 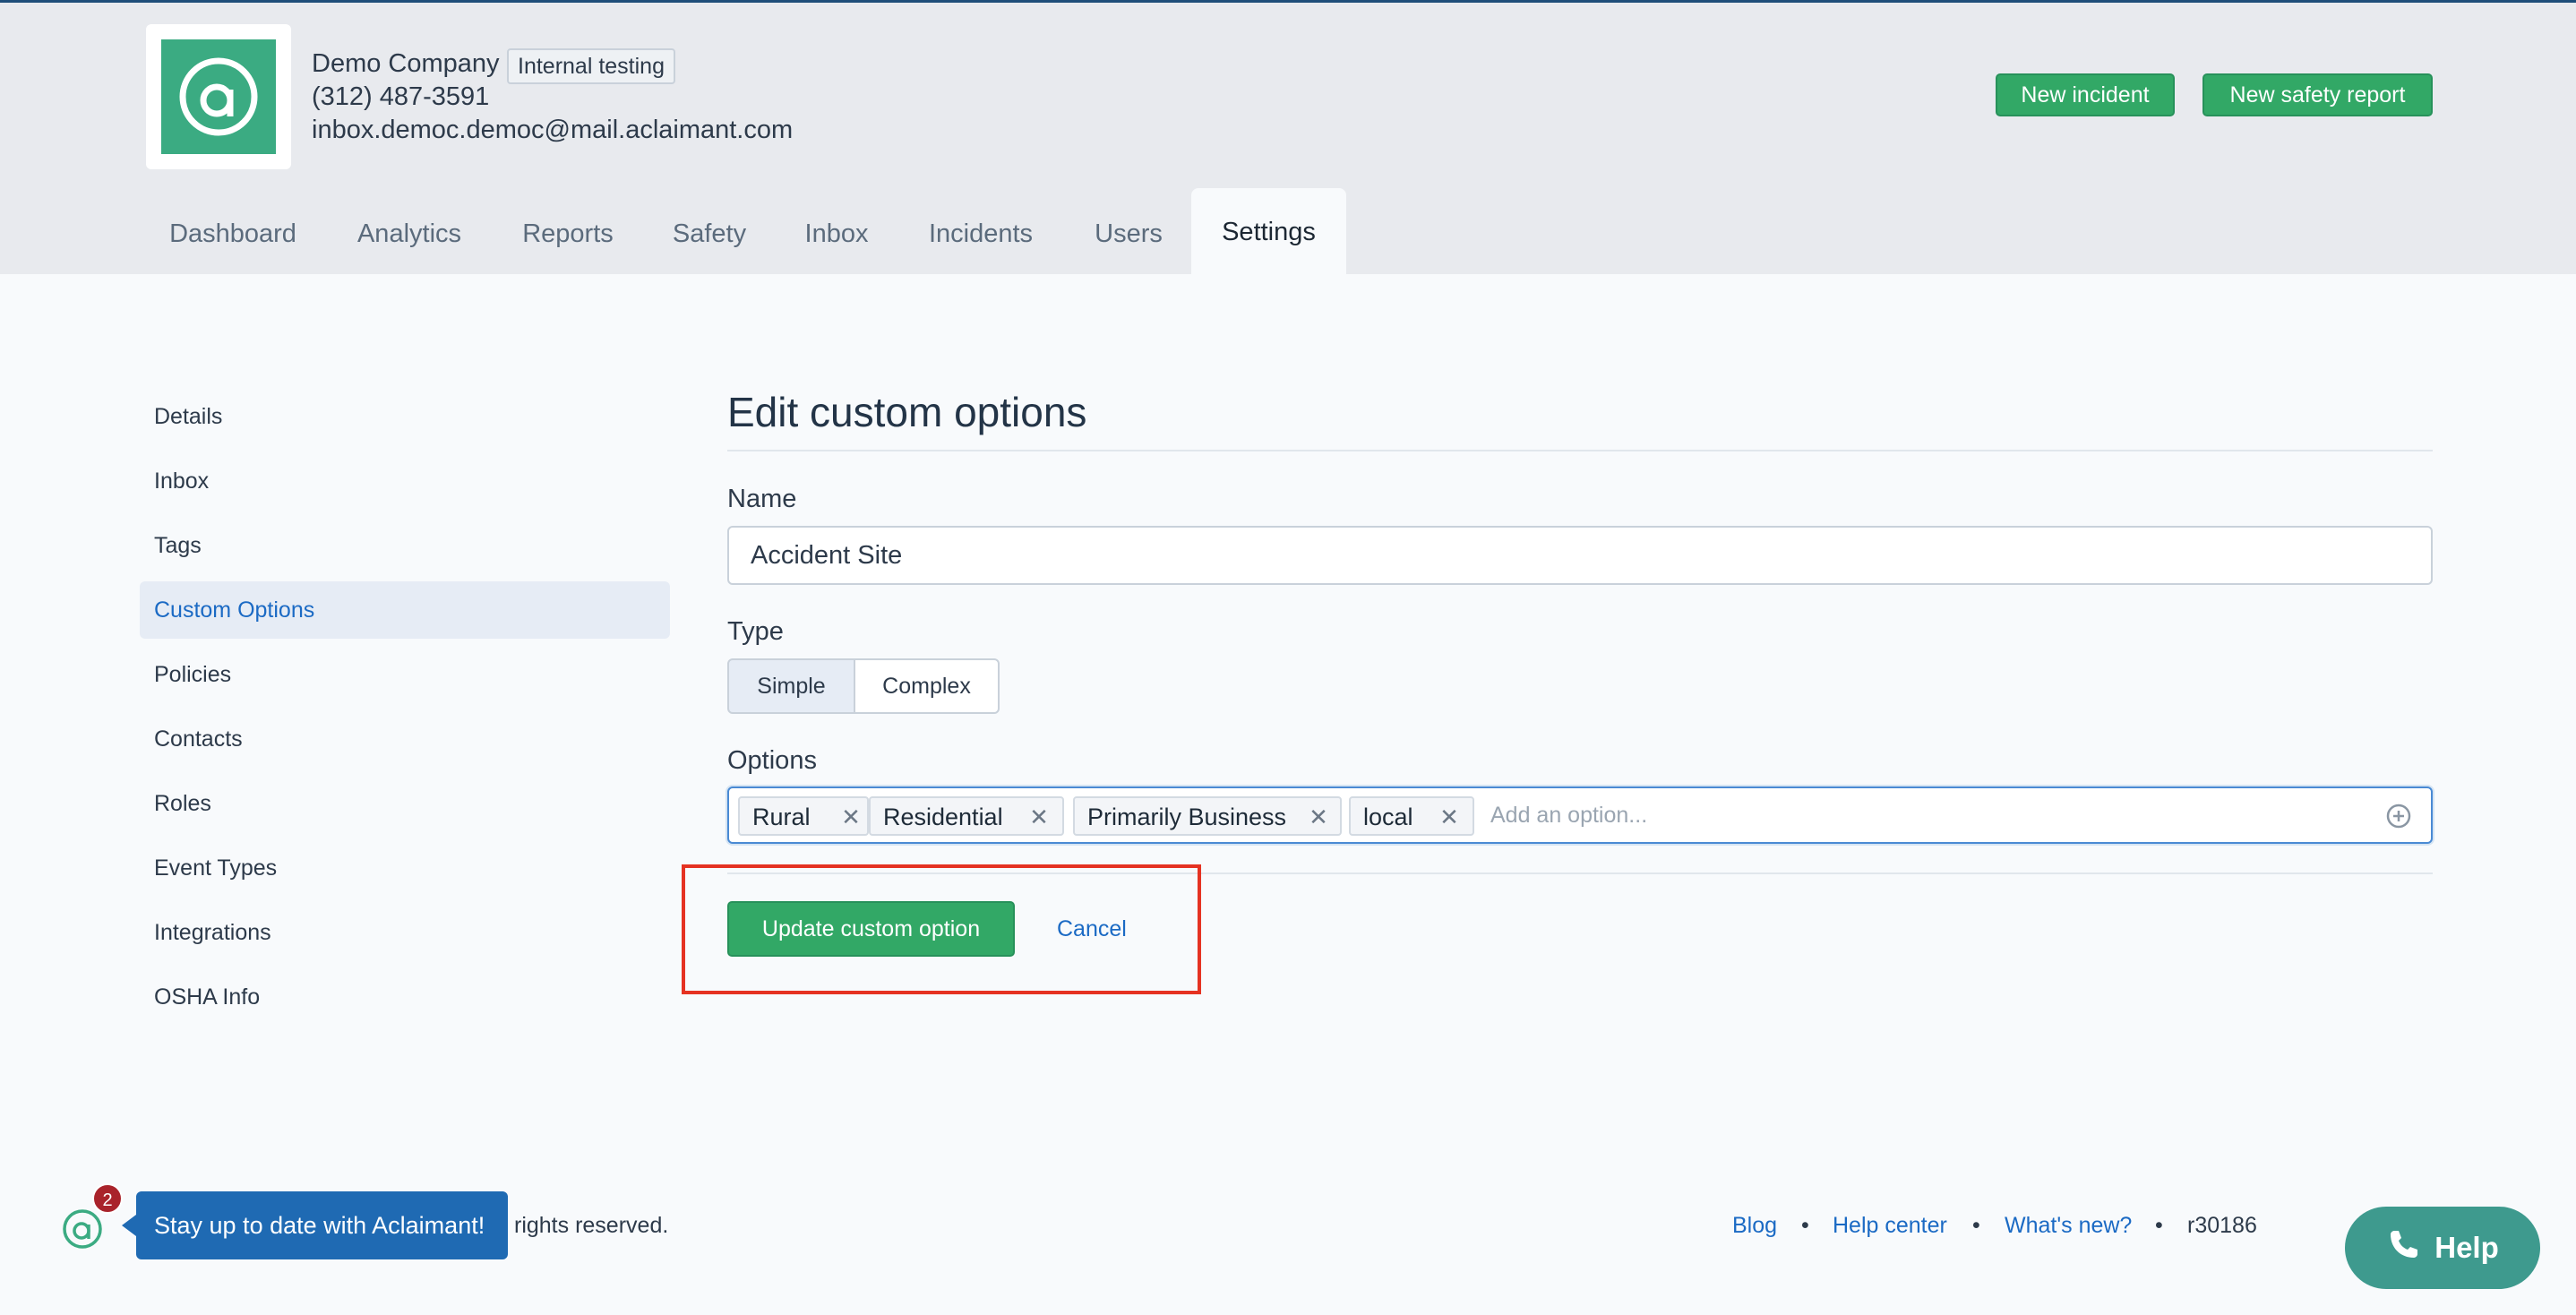 I want to click on option-chip: Residential ✕, so click(x=966, y=816).